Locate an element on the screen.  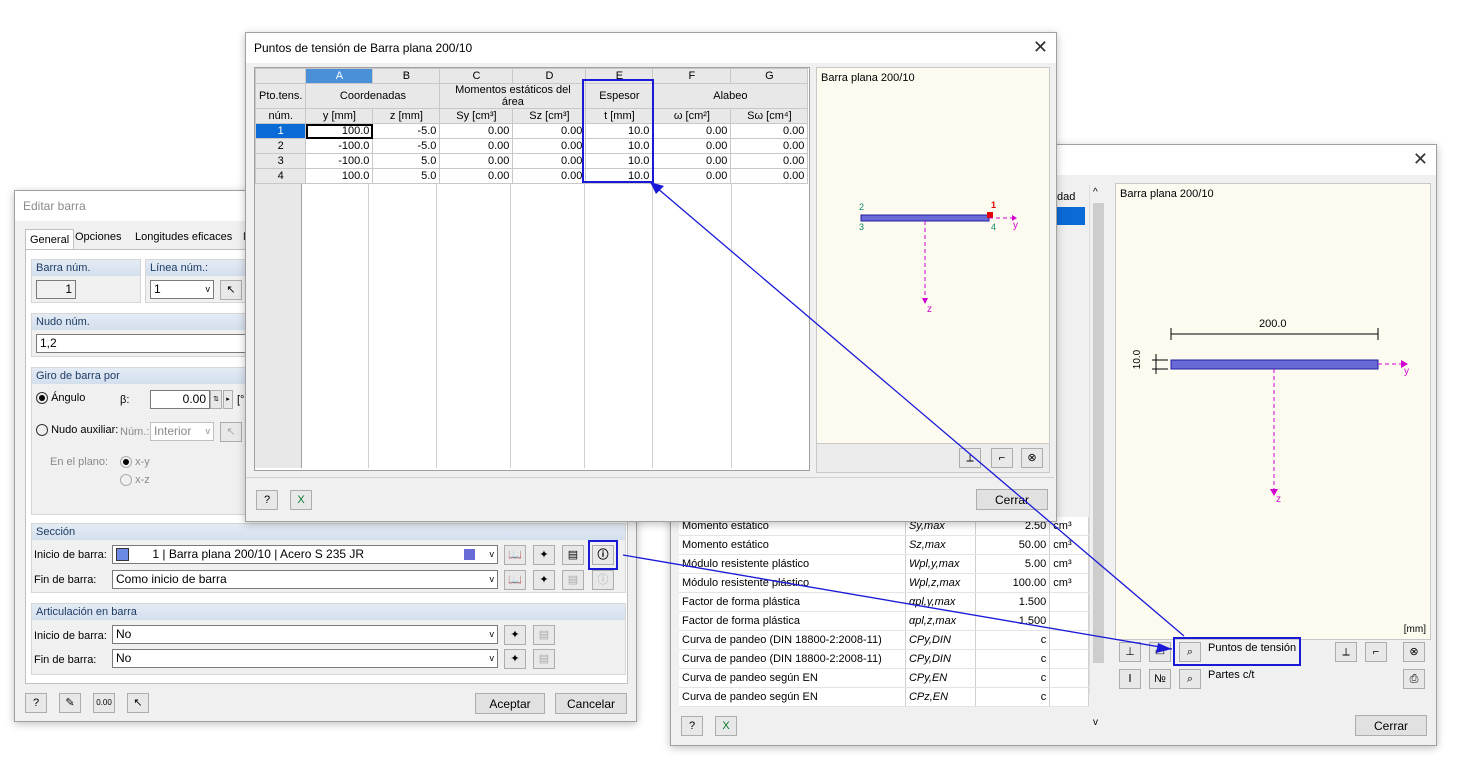
edit-hinge-start-icon: ▤ is located at coordinates (544, 635).